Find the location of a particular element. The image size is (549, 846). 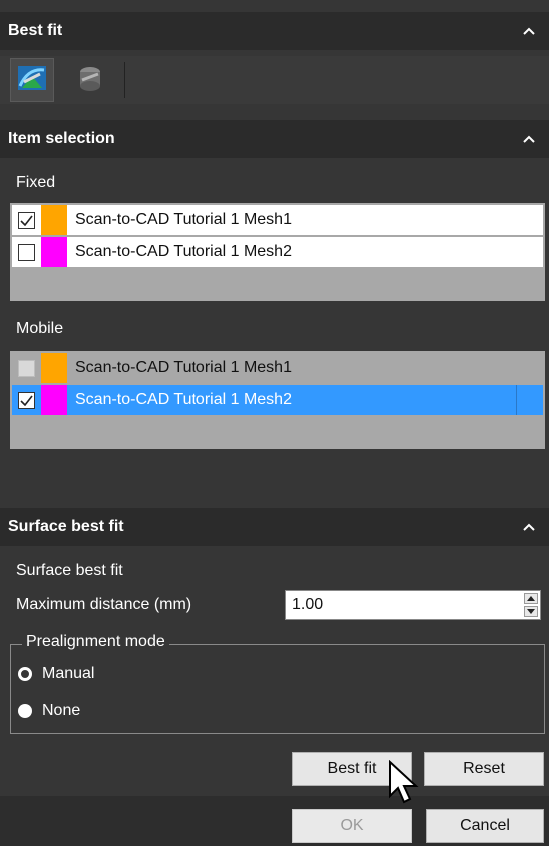

mouse-pointer-icon is located at coordinates (405, 786).